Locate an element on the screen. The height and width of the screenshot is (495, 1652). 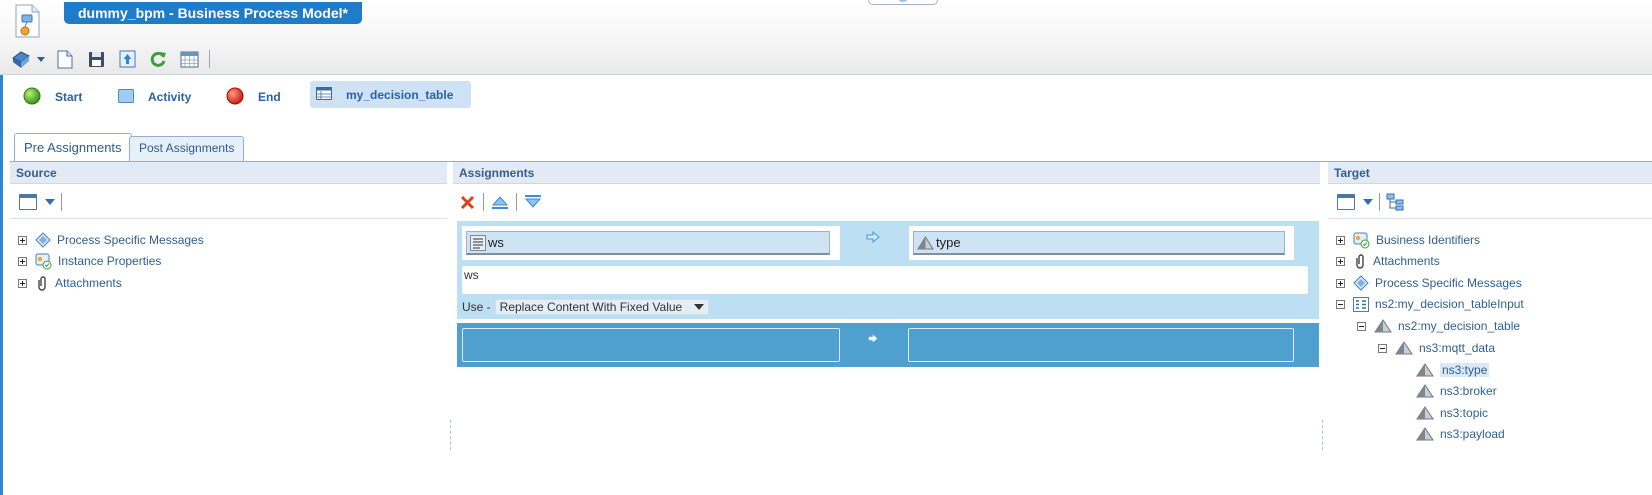
target-tree-item: ns3:payload is located at coordinates (1460, 434).